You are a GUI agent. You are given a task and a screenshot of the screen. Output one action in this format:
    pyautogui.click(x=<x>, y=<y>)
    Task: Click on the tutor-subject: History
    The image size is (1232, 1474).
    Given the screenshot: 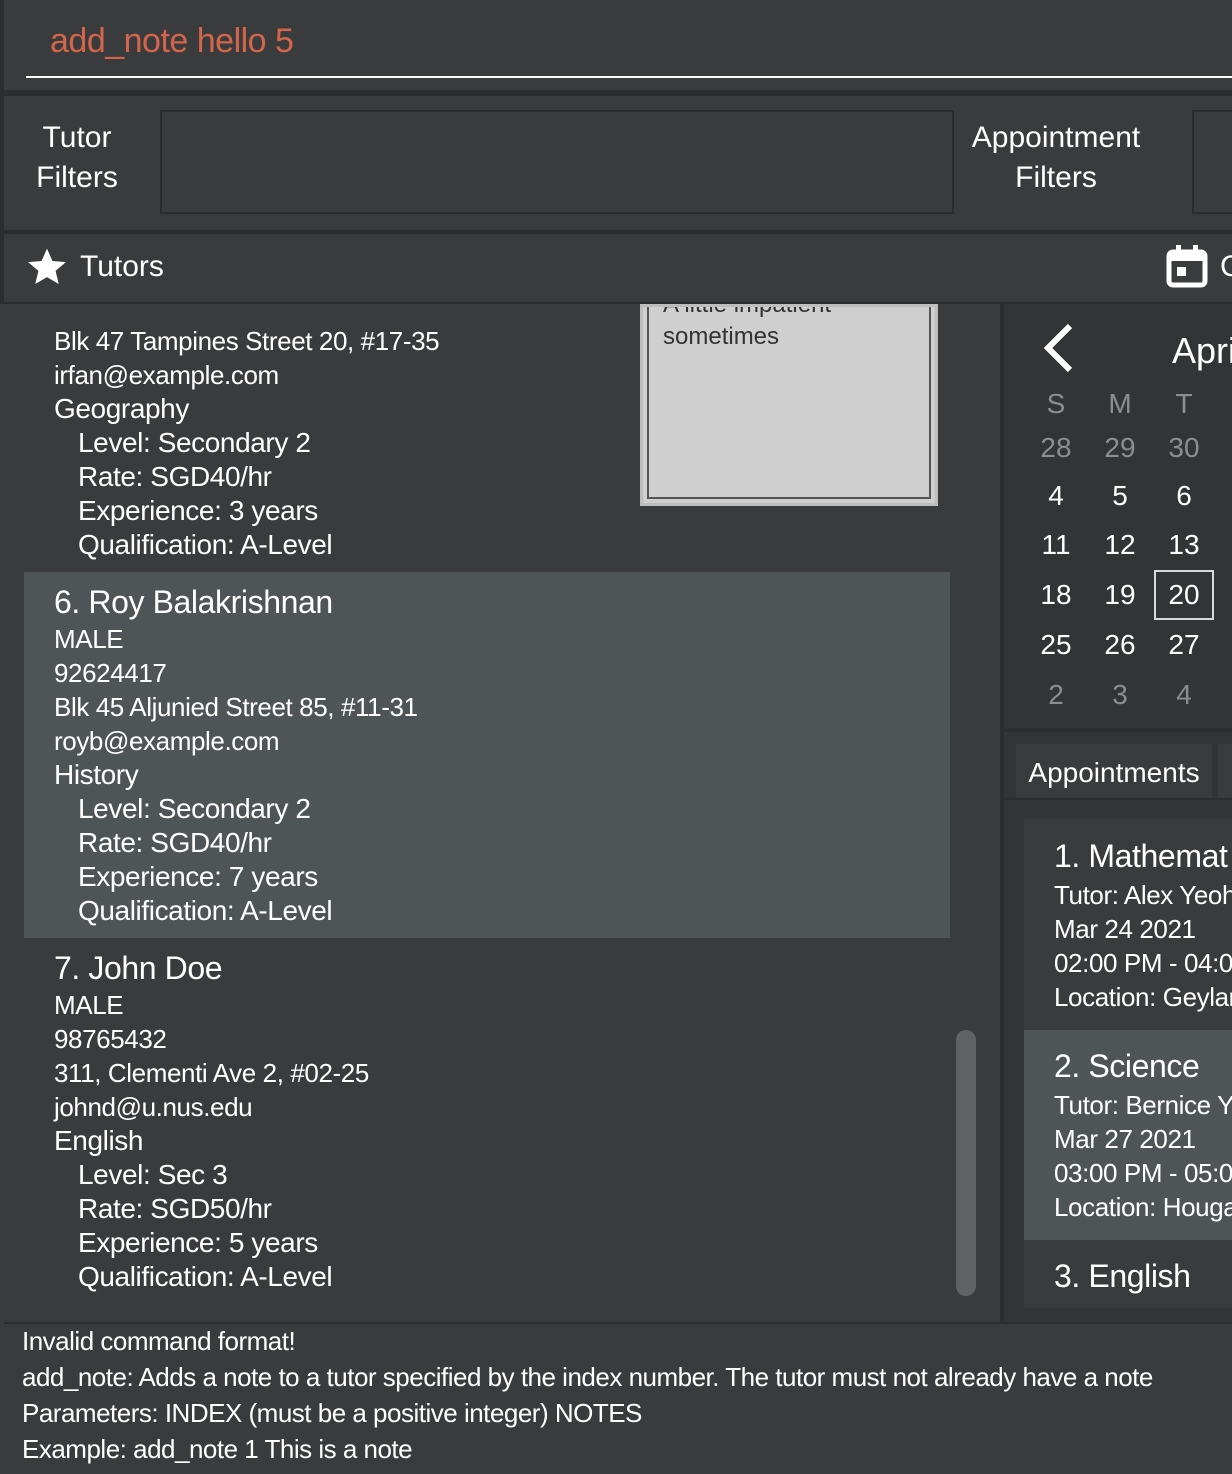 What is the action you would take?
    pyautogui.click(x=96, y=774)
    